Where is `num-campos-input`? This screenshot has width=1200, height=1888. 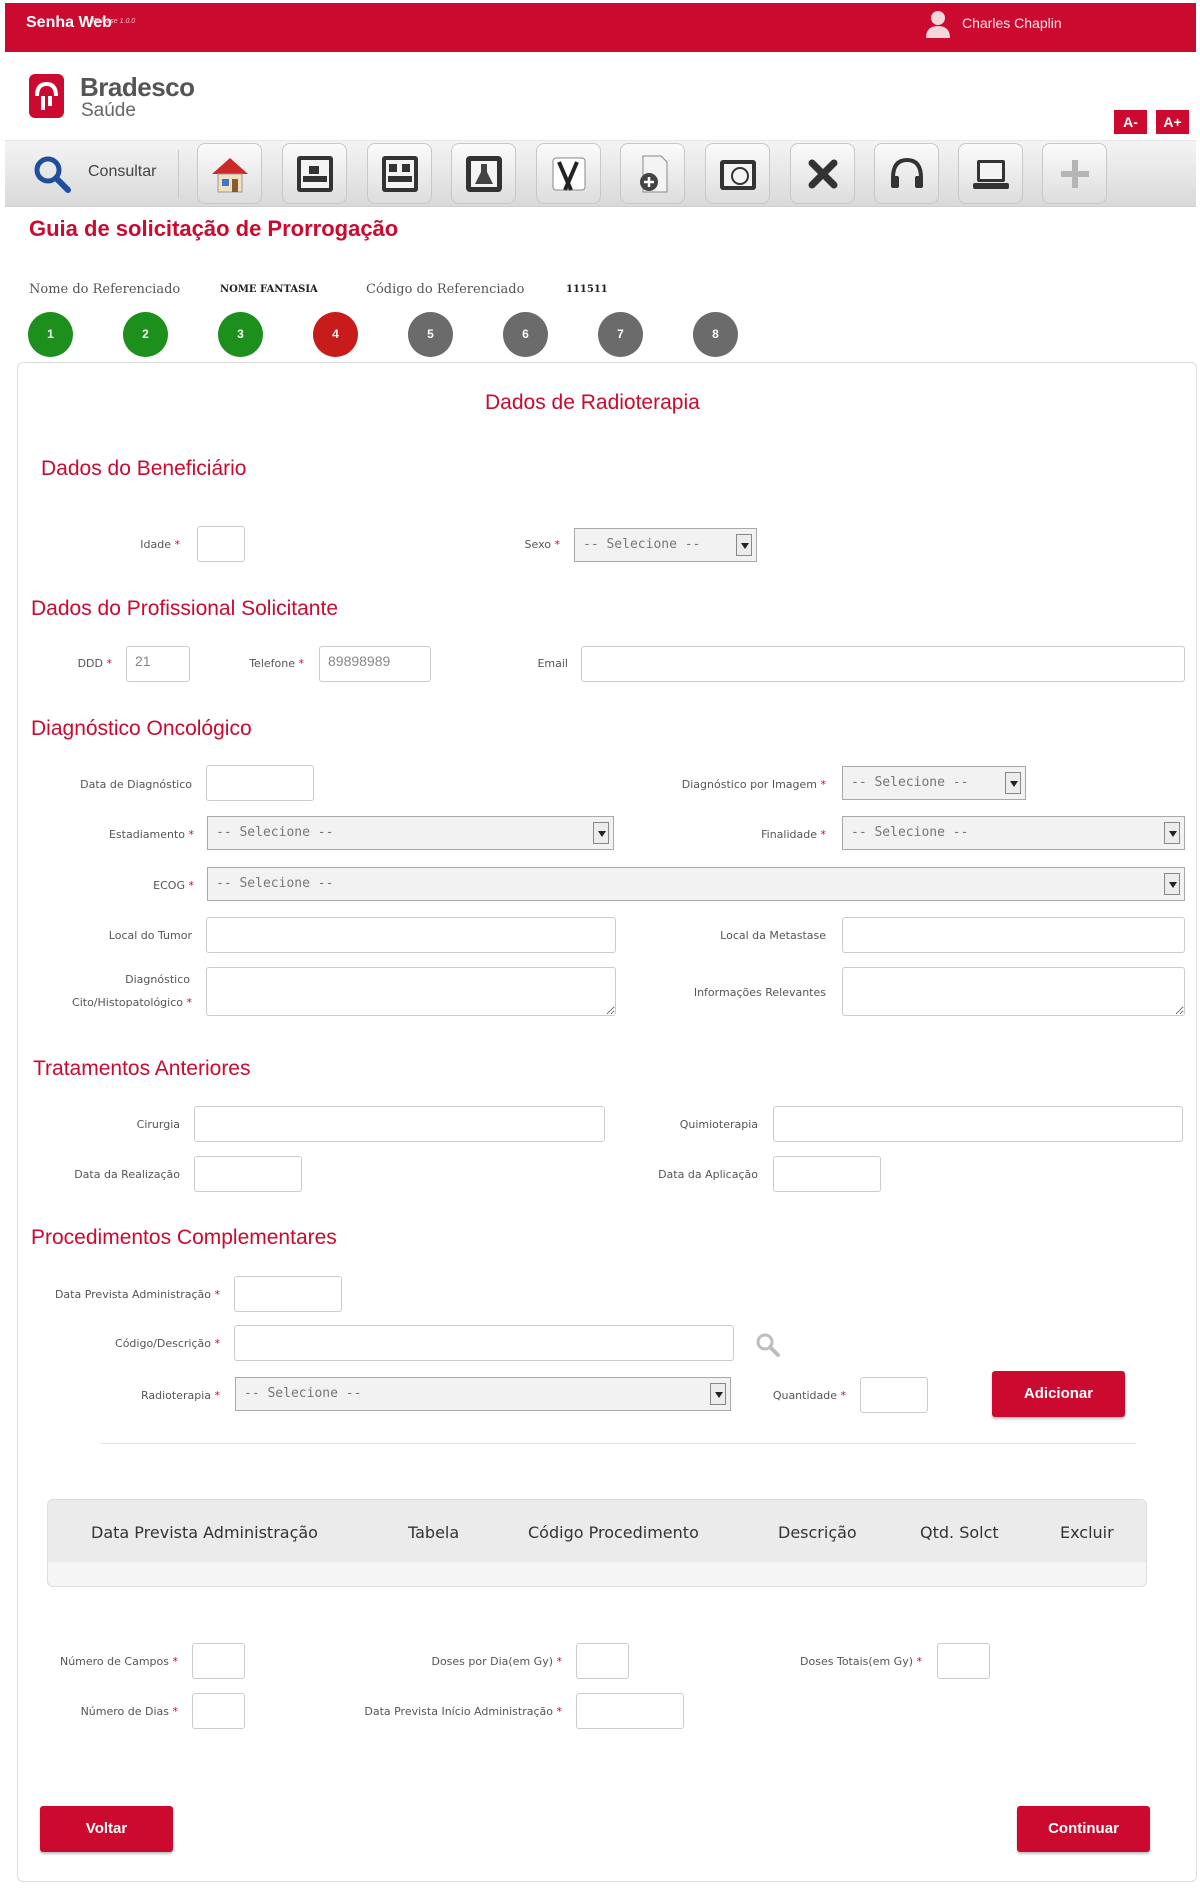 num-campos-input is located at coordinates (218, 1661).